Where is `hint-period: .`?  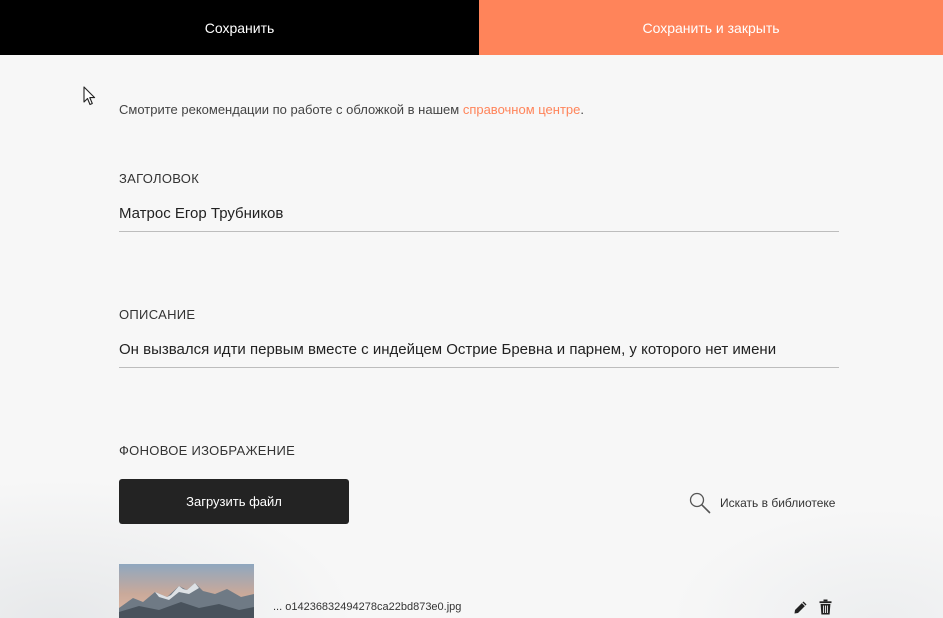 hint-period: . is located at coordinates (582, 109).